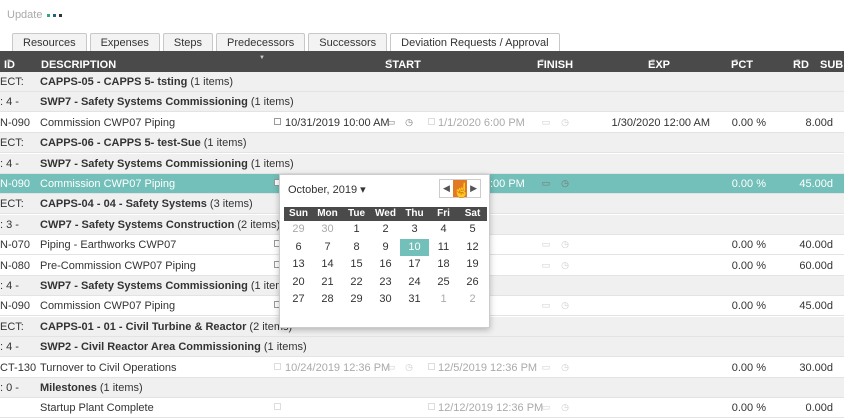 This screenshot has height=418, width=844. I want to click on calendar-day: 17, so click(414, 265).